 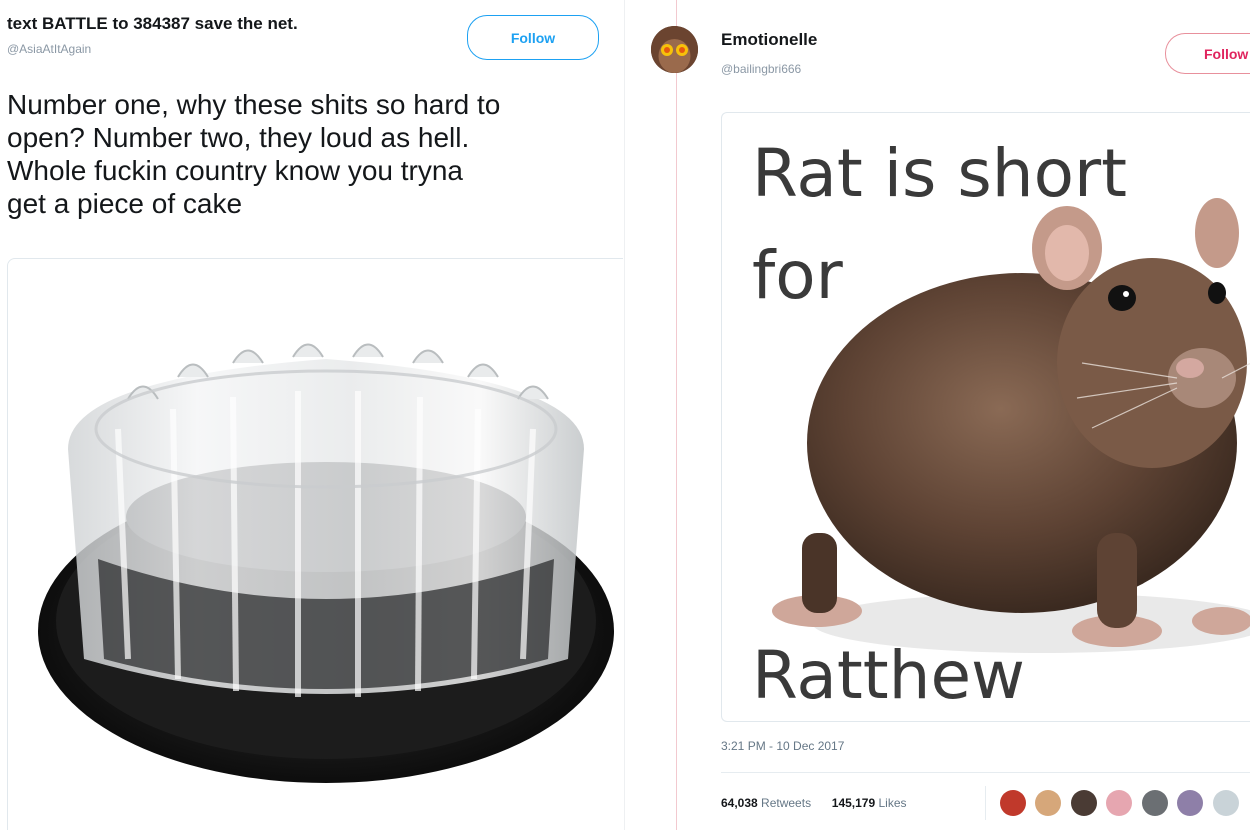 What do you see at coordinates (533, 37) in the screenshot?
I see `left-follow-button: Follow` at bounding box center [533, 37].